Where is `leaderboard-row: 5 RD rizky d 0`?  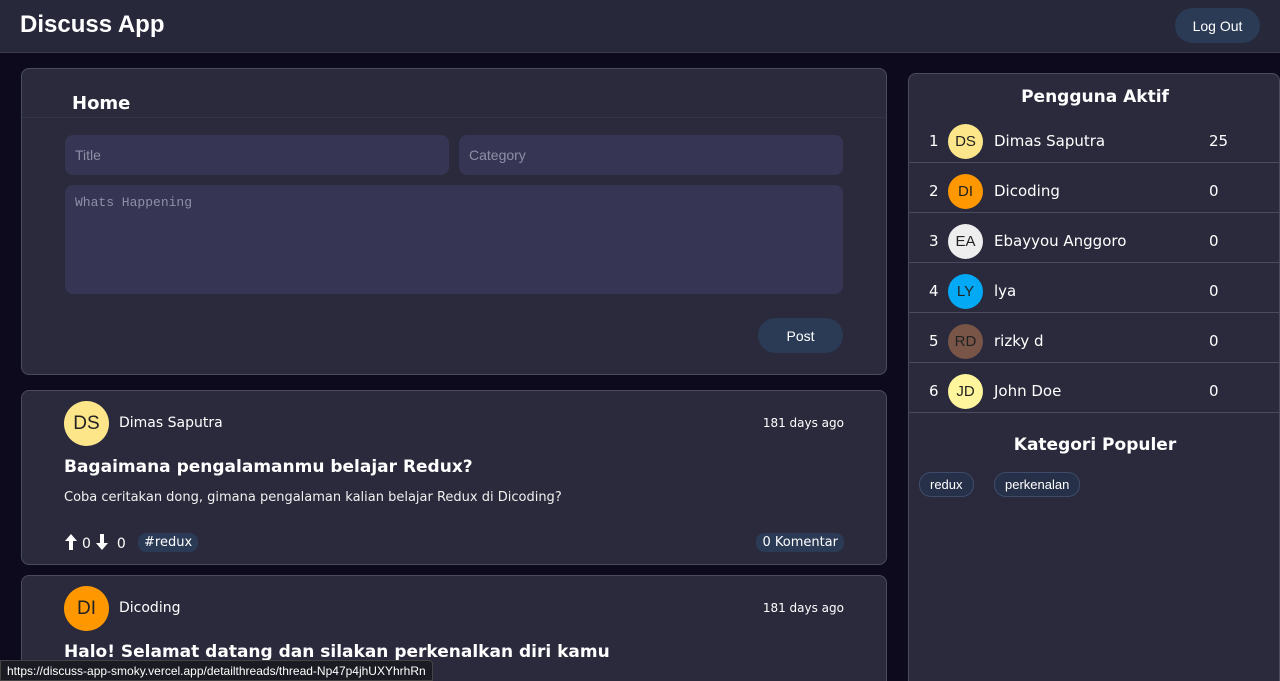
leaderboard-row: 5 RD rizky d 0 is located at coordinates (1094, 338).